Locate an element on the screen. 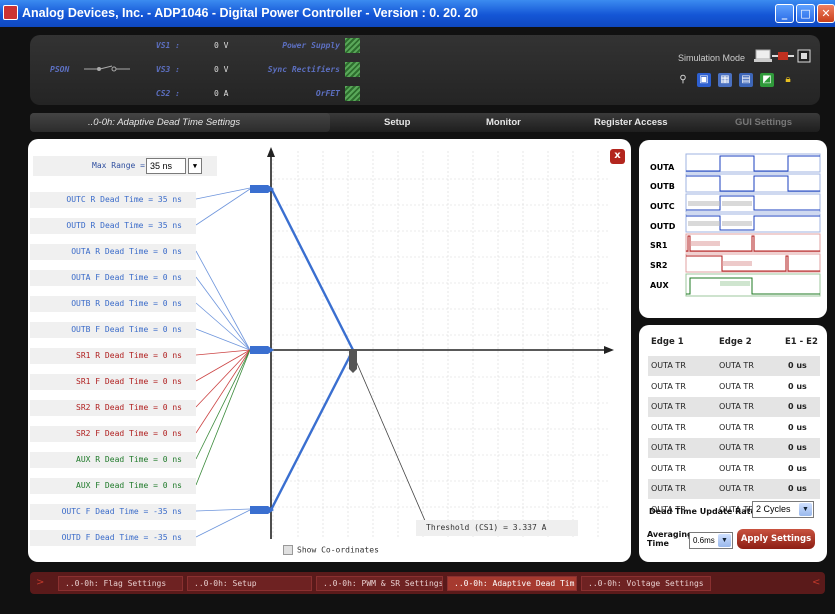 The width and height of the screenshot is (835, 614). dead-time-label: AUX R Dead Time = 0 ns is located at coordinates (113, 460).